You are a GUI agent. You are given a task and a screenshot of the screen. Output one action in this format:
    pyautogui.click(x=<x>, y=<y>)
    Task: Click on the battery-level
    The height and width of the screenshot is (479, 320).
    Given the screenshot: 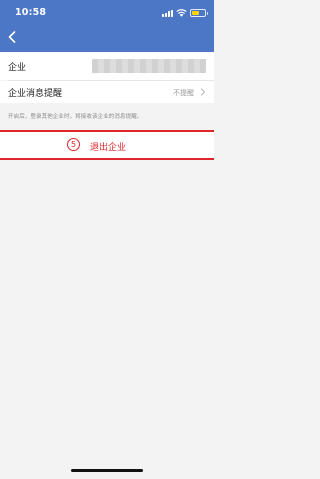 What is the action you would take?
    pyautogui.click(x=196, y=13)
    